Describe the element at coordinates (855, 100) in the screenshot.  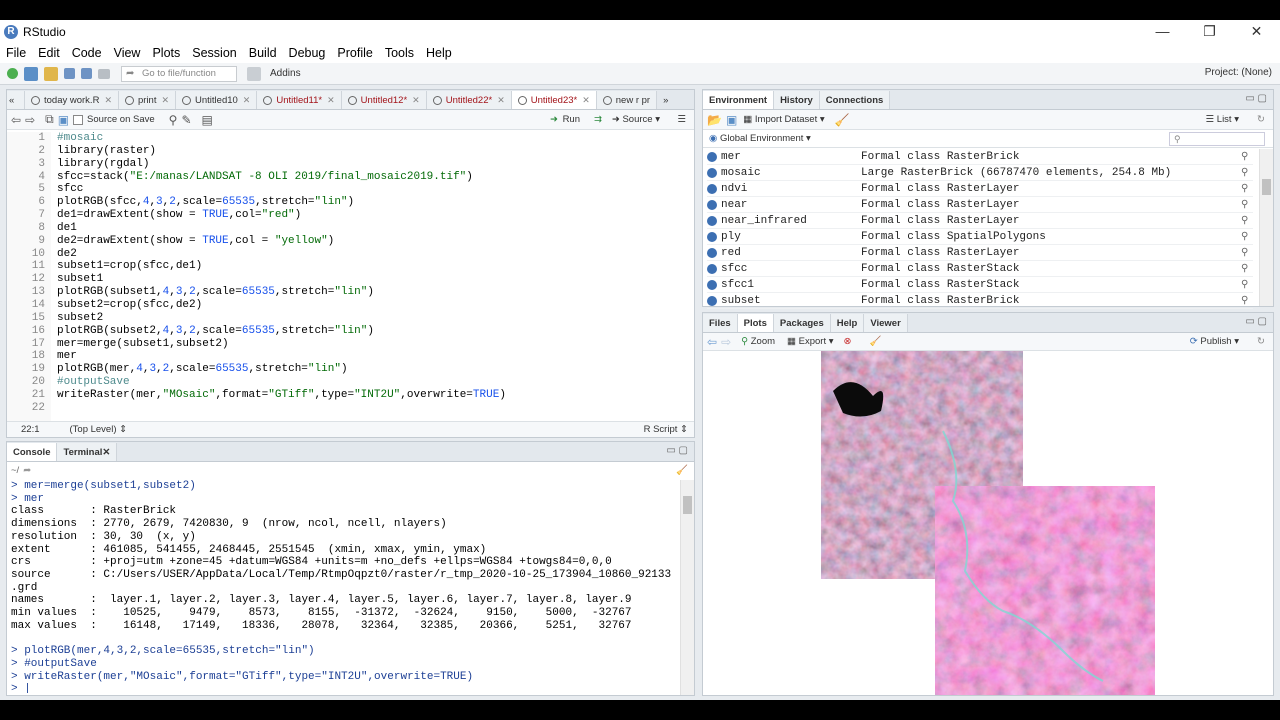
I see `tab-connections: Connections` at that location.